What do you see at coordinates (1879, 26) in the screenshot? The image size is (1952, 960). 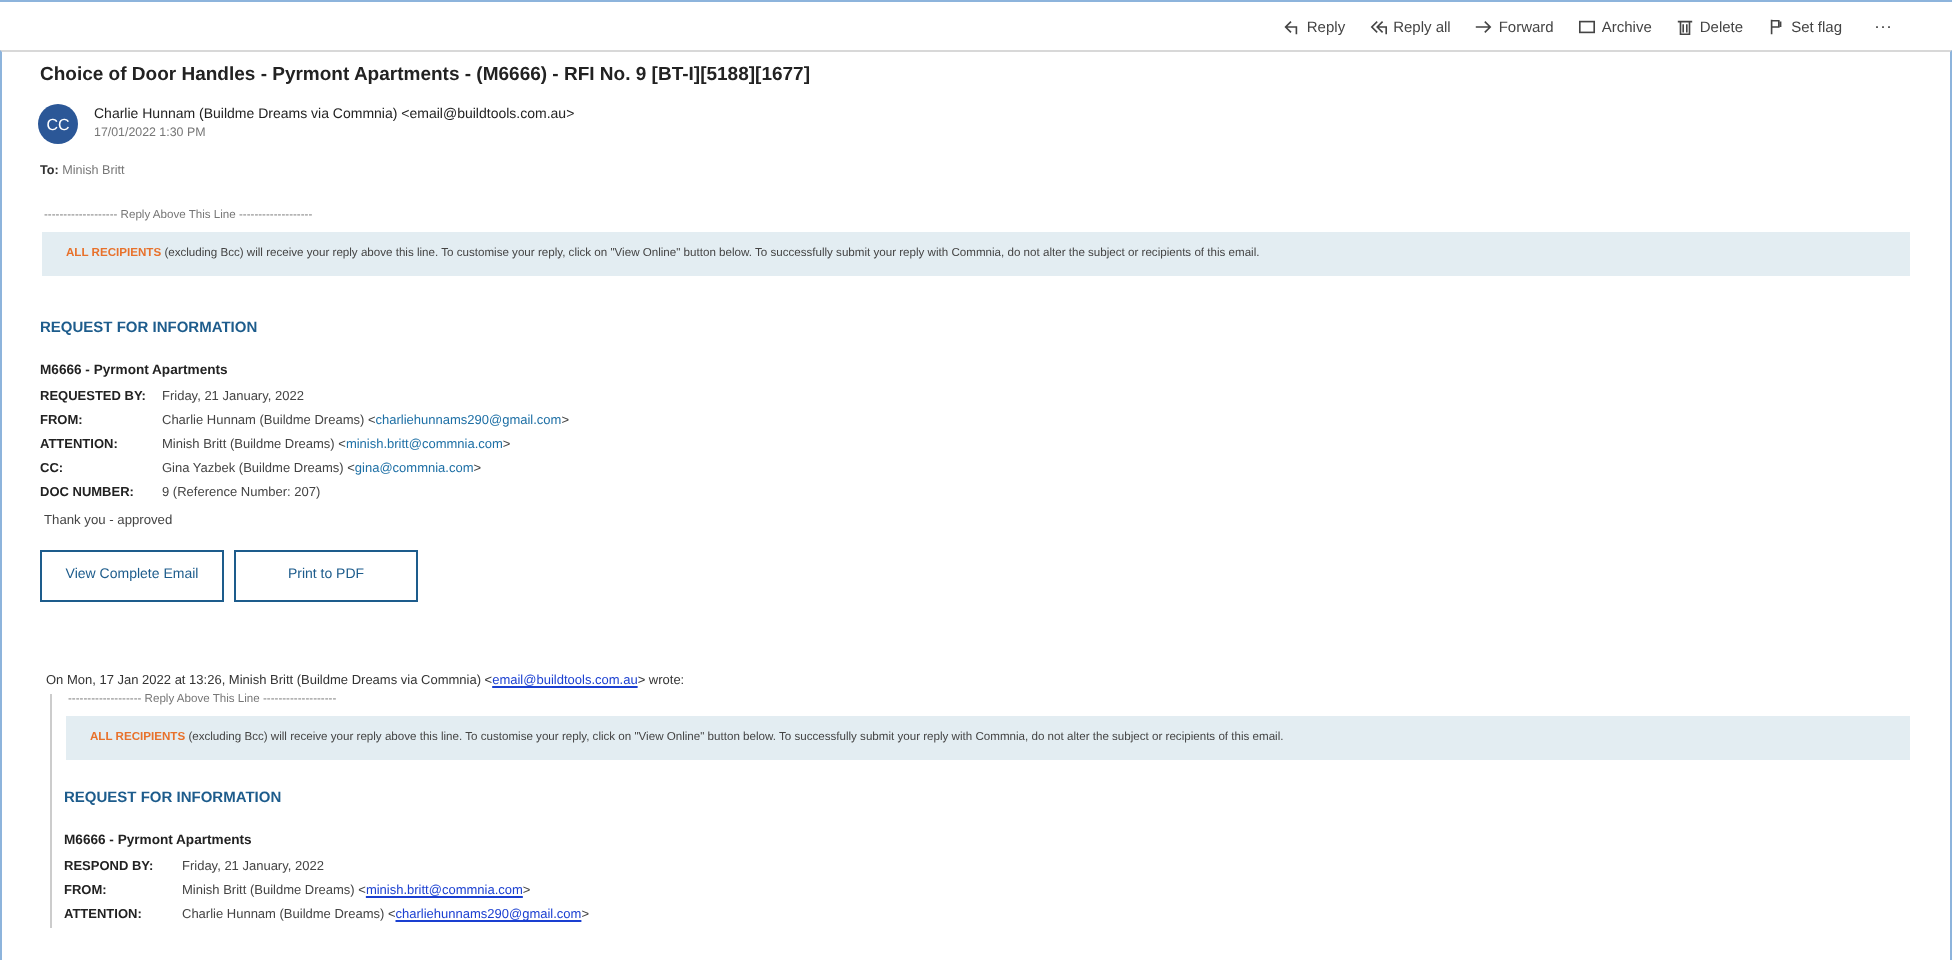 I see `more-button: ···` at bounding box center [1879, 26].